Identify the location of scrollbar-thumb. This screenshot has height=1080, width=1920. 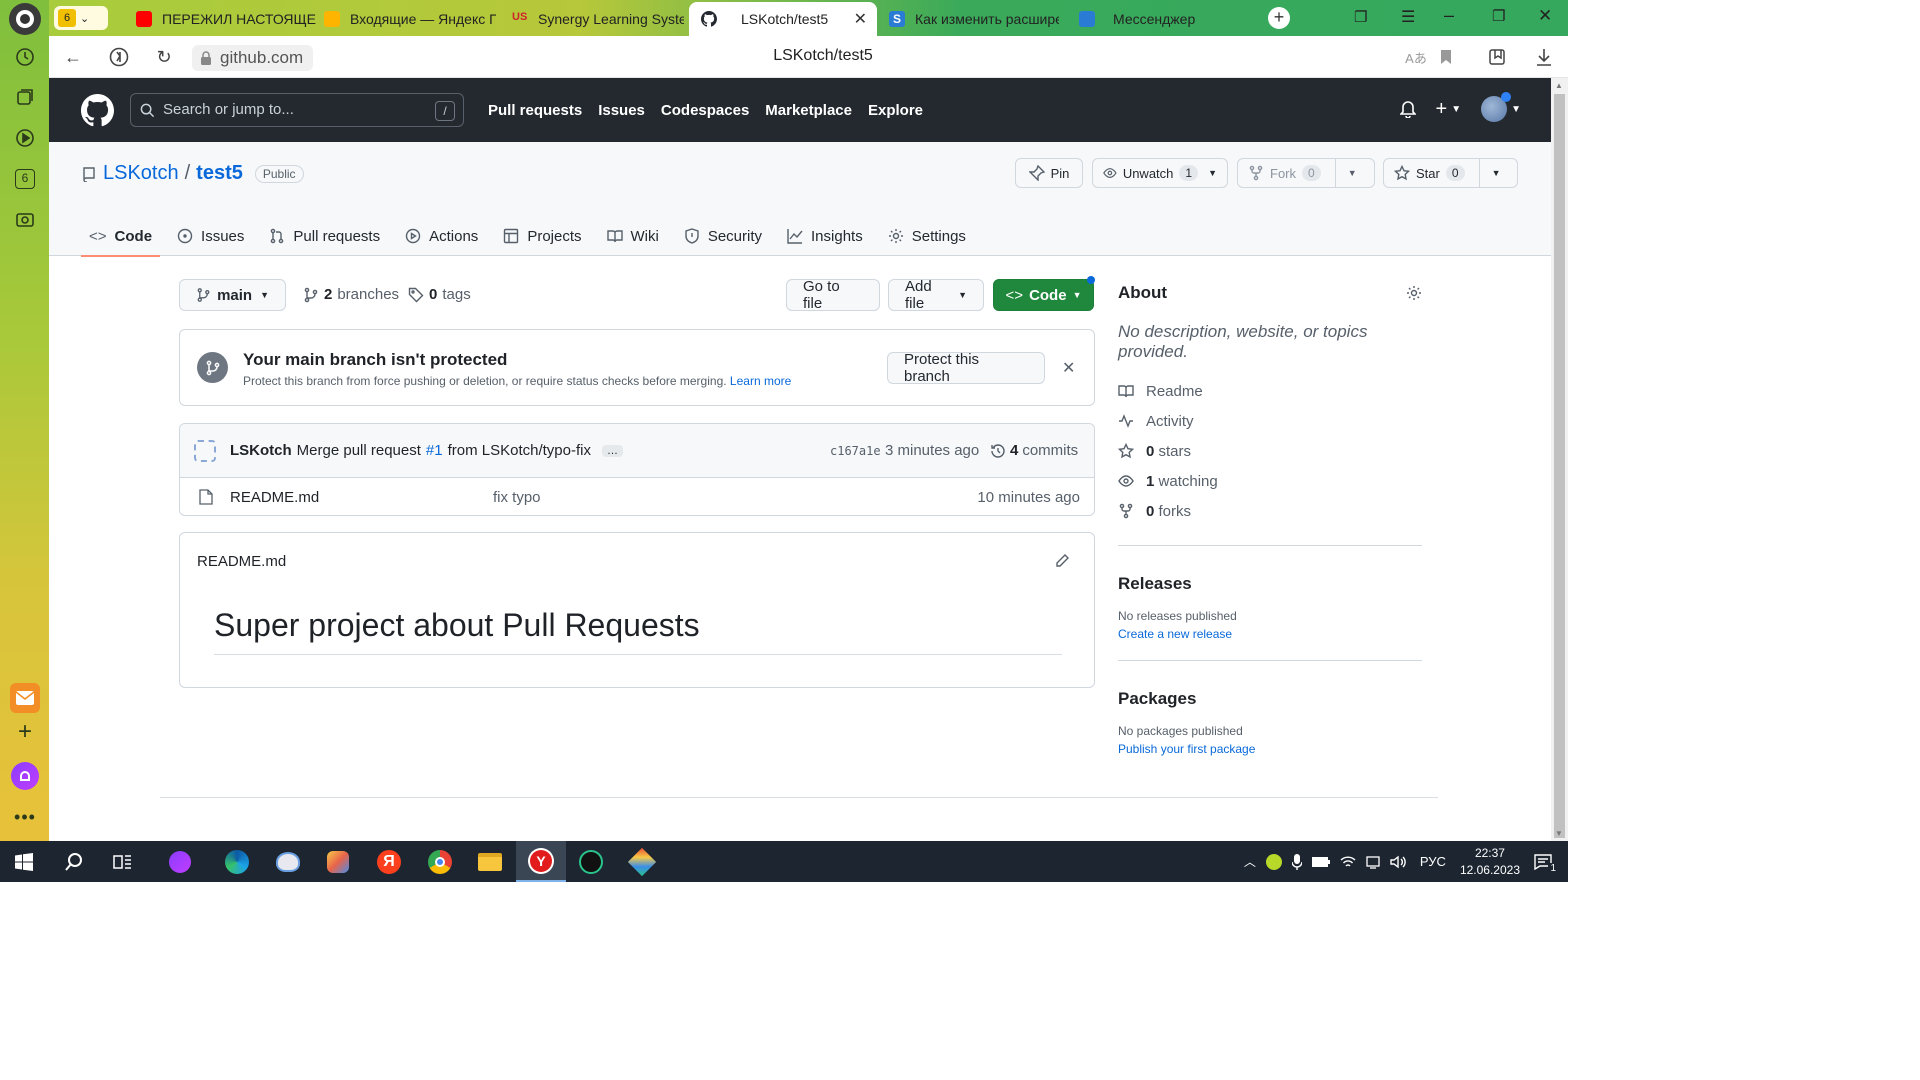
(1559, 466).